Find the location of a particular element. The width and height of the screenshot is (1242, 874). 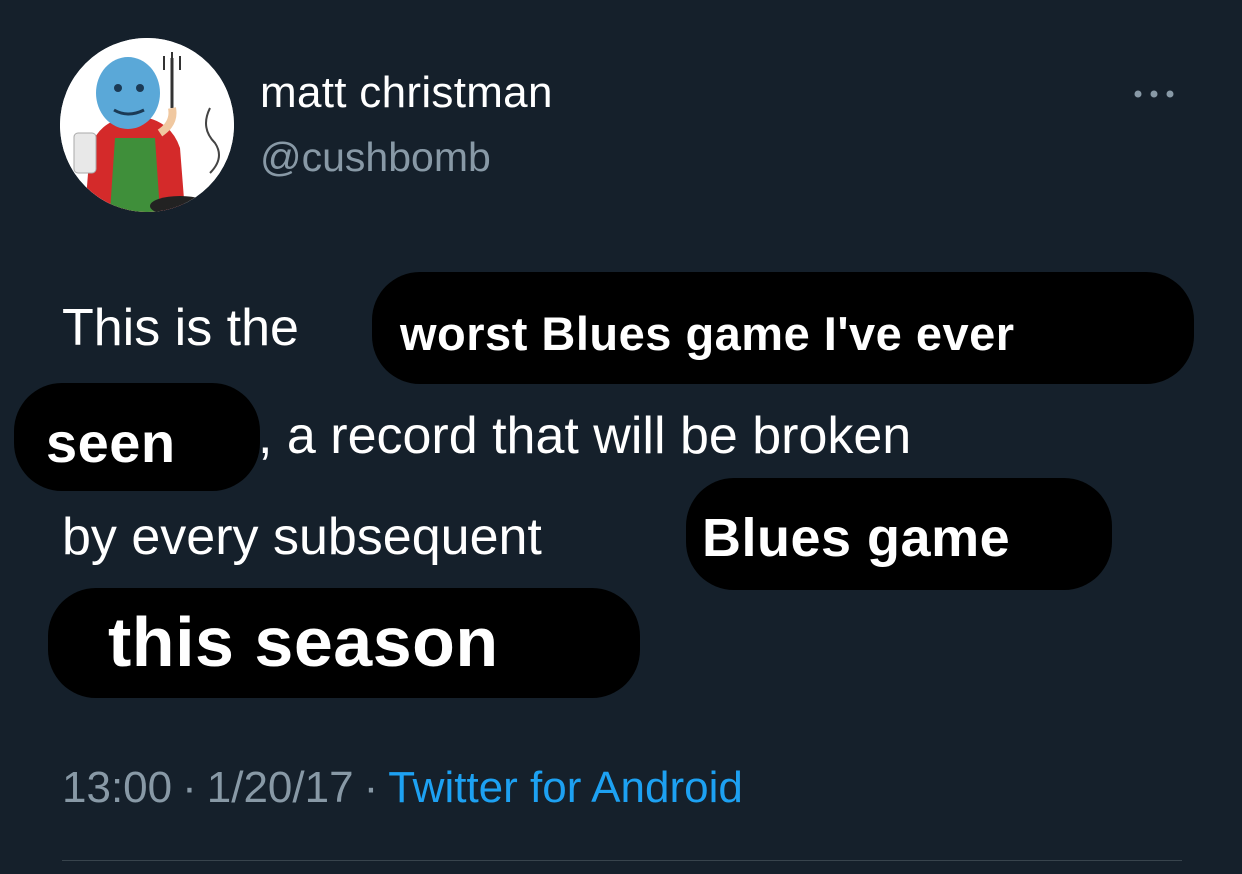

tweet-text-line2: , a record that will be broken is located at coordinates (585, 436).